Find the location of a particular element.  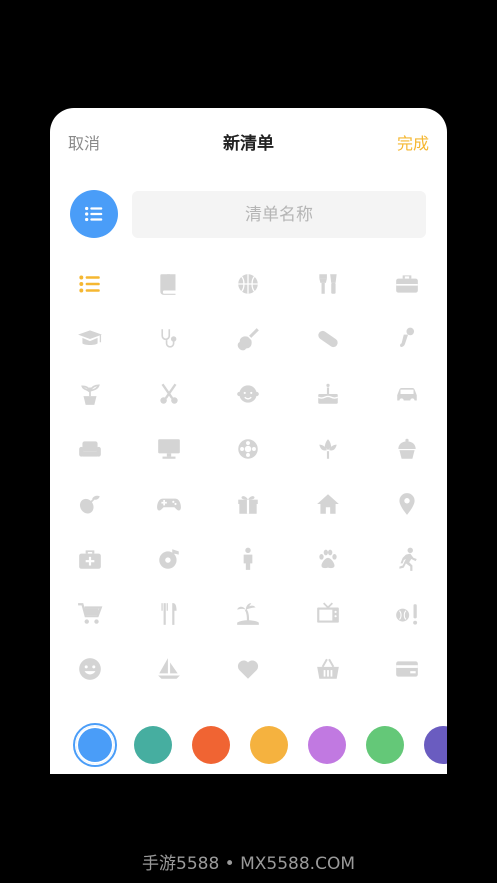

basketball-icon is located at coordinates (248, 283).